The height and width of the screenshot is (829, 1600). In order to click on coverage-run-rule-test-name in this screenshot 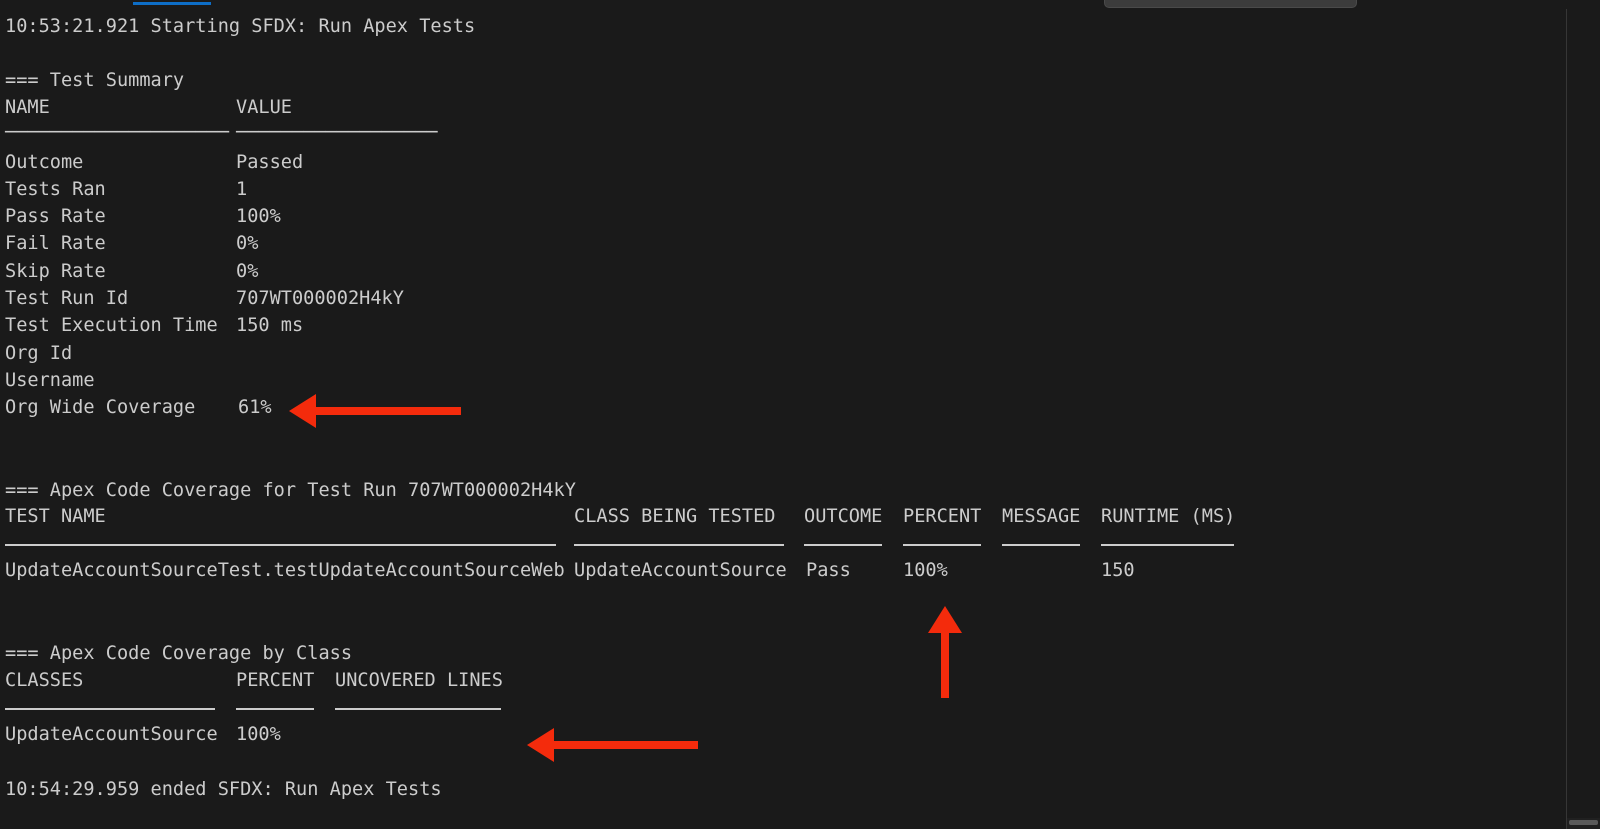, I will do `click(280, 545)`.